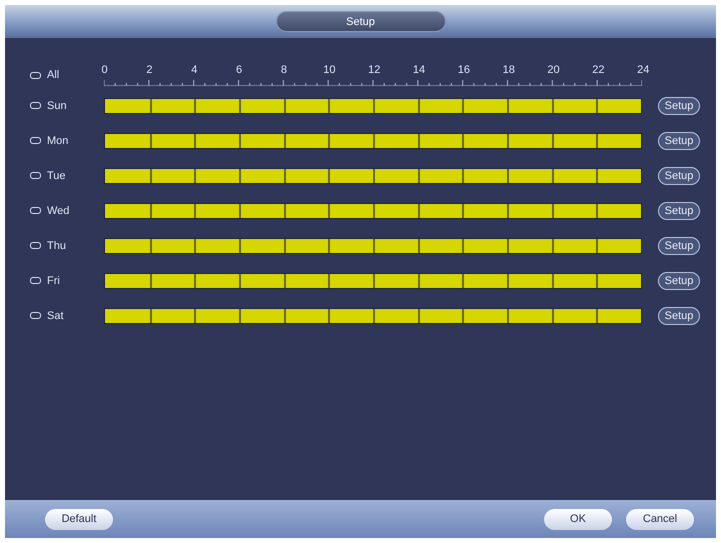 The height and width of the screenshot is (543, 721). What do you see at coordinates (56, 176) in the screenshot?
I see `day-label: Tue` at bounding box center [56, 176].